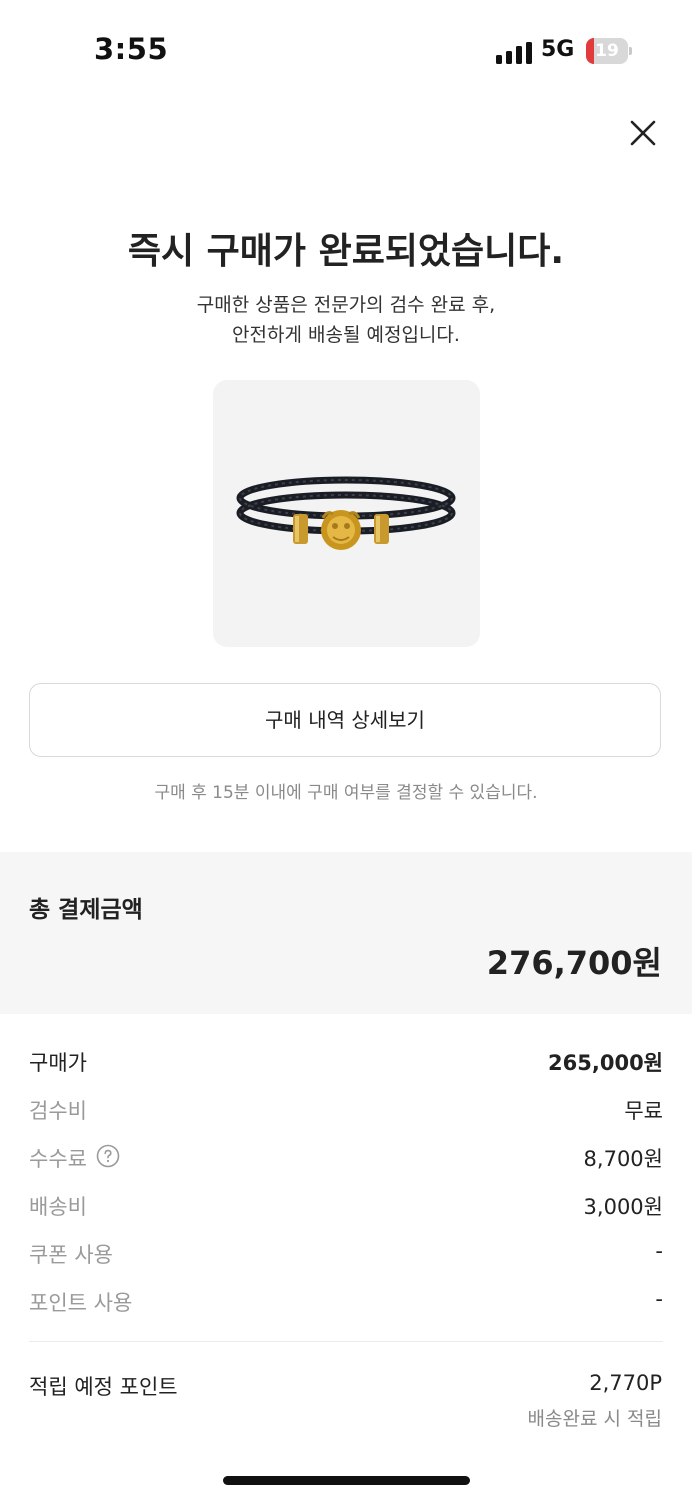  Describe the element at coordinates (346, 335) in the screenshot. I see `subtitle-line-2: 안전하게 배송될 예정입니다.` at that location.